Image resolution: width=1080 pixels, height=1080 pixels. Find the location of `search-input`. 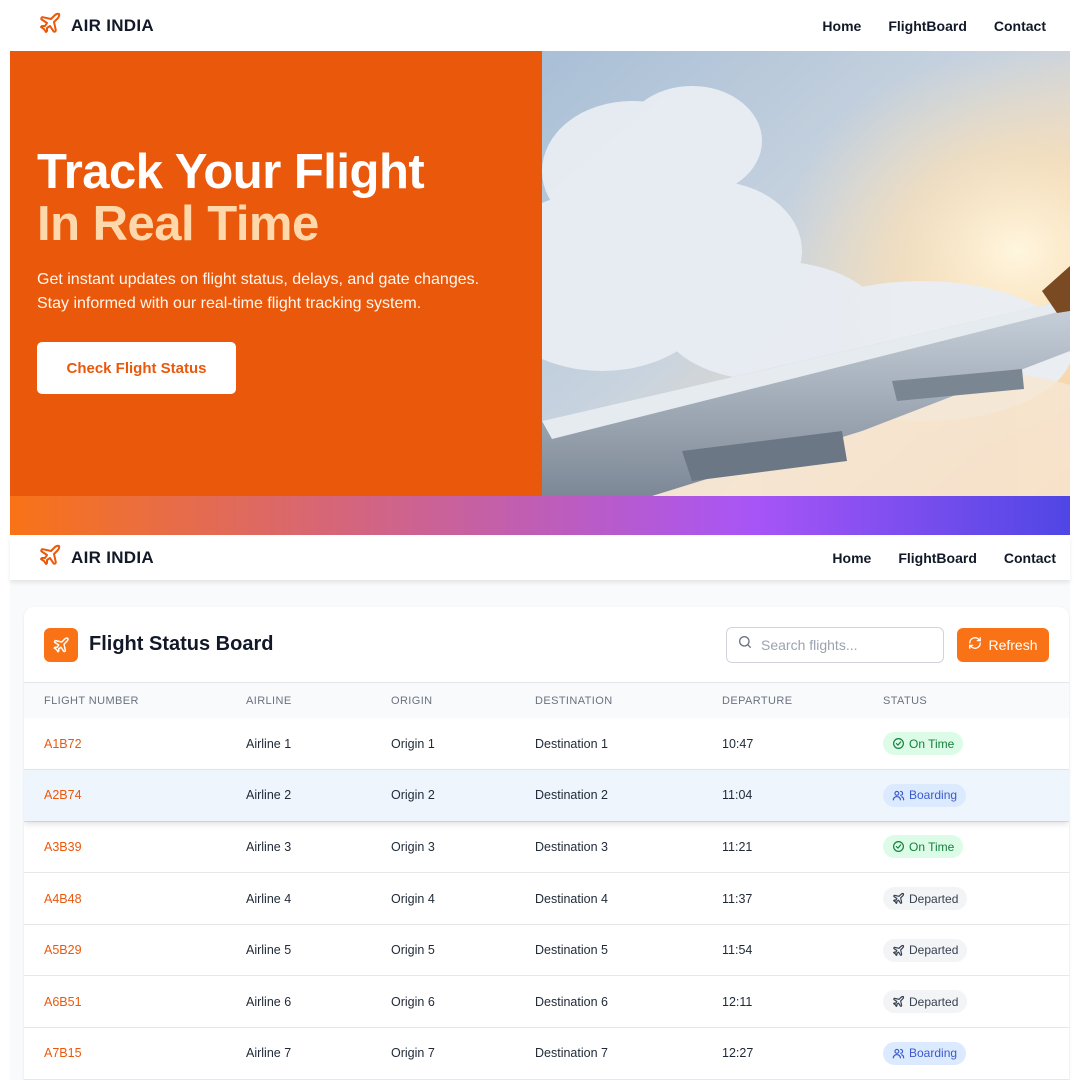

search-input is located at coordinates (841, 644).